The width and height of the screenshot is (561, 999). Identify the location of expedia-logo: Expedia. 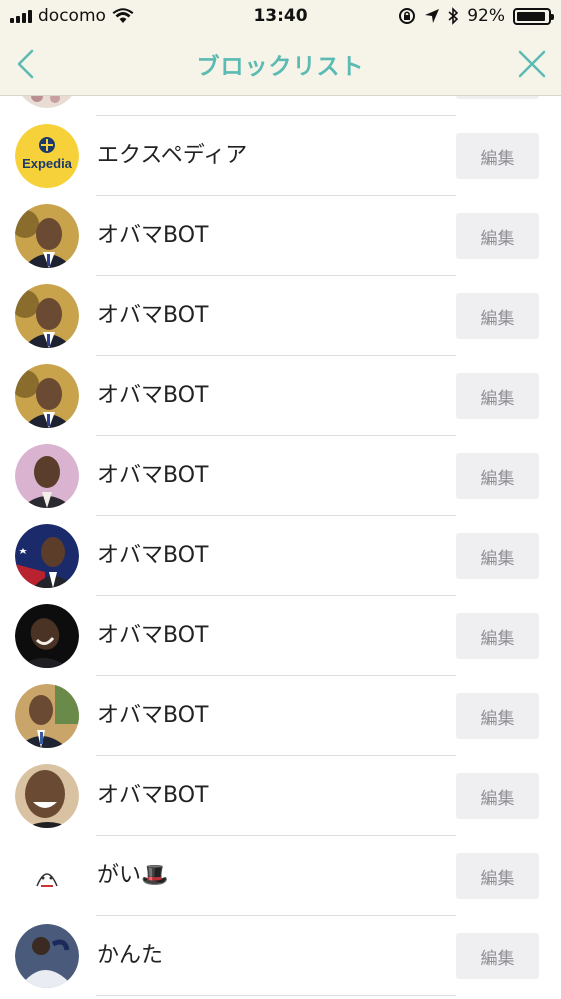
(47, 156).